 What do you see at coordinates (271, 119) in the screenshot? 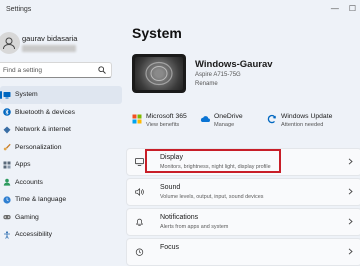
I see `windows-update-icon` at bounding box center [271, 119].